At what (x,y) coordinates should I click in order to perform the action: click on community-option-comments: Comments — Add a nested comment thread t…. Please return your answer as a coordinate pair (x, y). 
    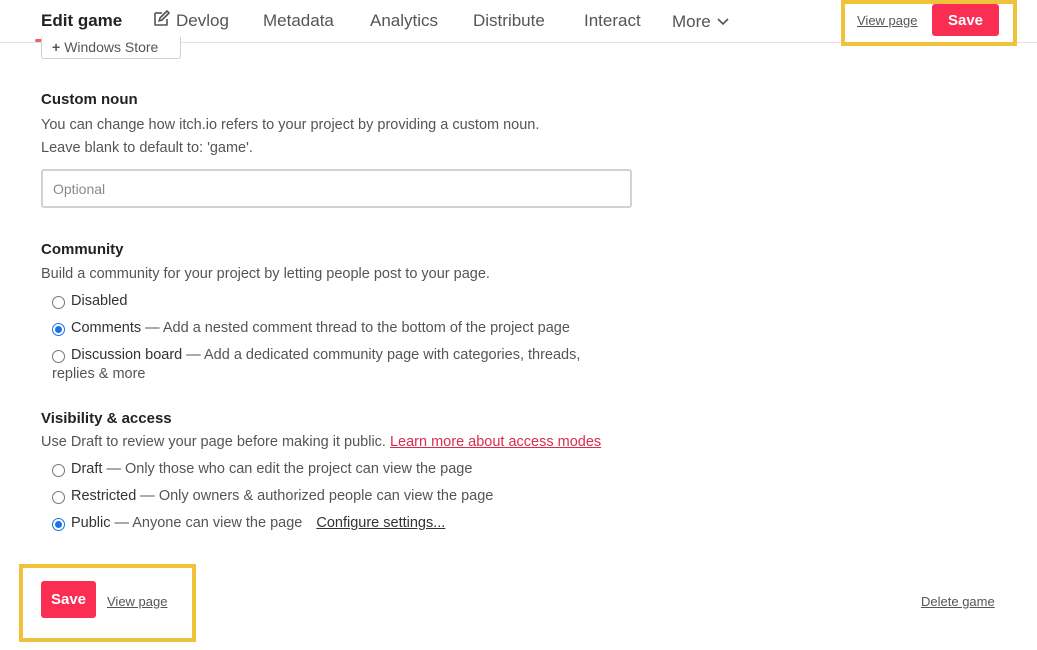
    Looking at the image, I should click on (311, 328).